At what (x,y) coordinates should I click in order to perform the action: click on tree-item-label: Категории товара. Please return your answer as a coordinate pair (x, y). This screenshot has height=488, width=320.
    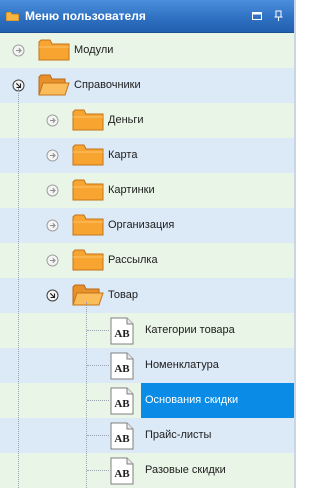
    Looking at the image, I should click on (190, 330).